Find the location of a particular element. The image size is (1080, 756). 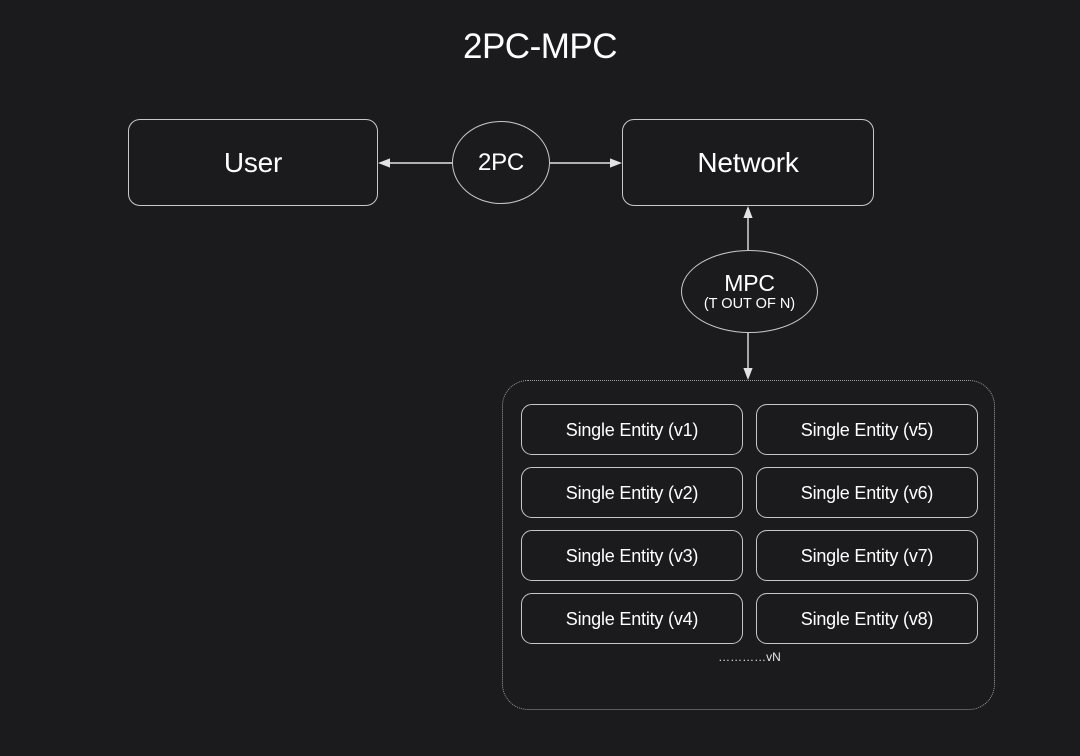

edge-2pc-to-user is located at coordinates (415, 163).